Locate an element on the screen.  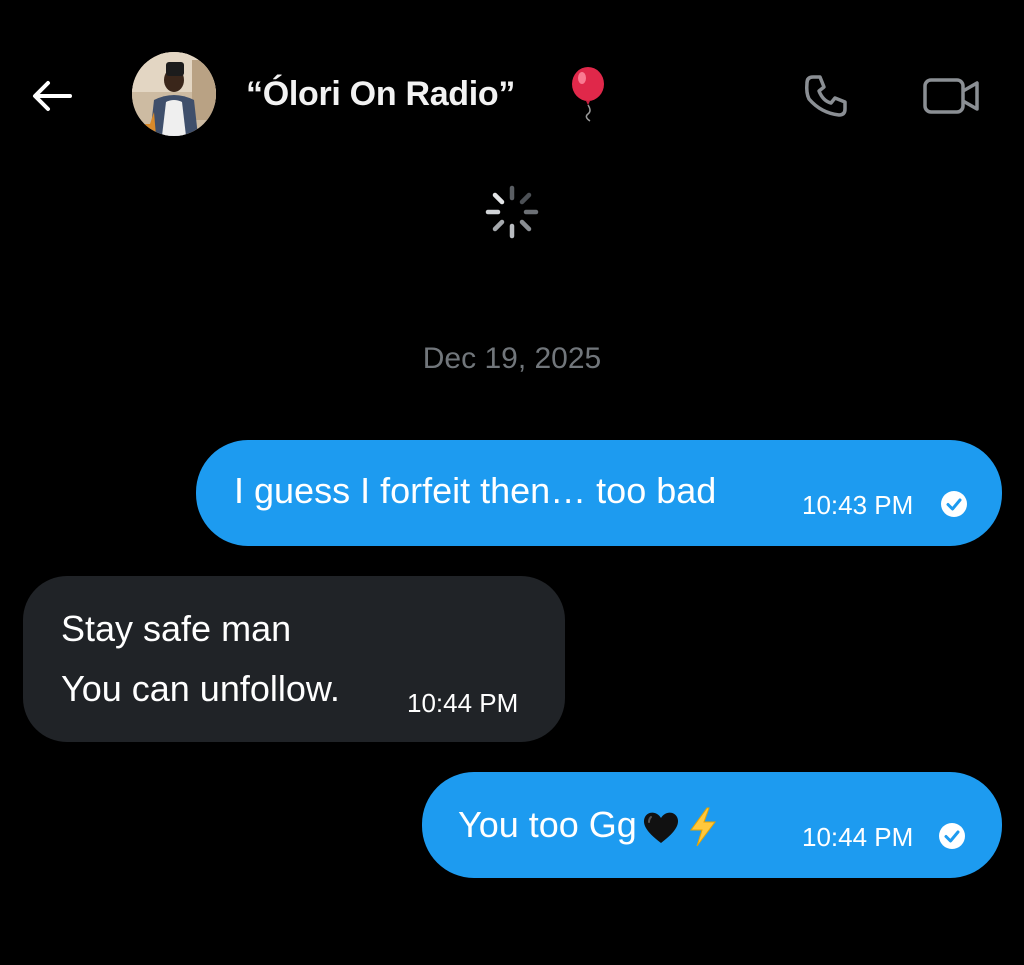
back-button is located at coordinates (52, 96).